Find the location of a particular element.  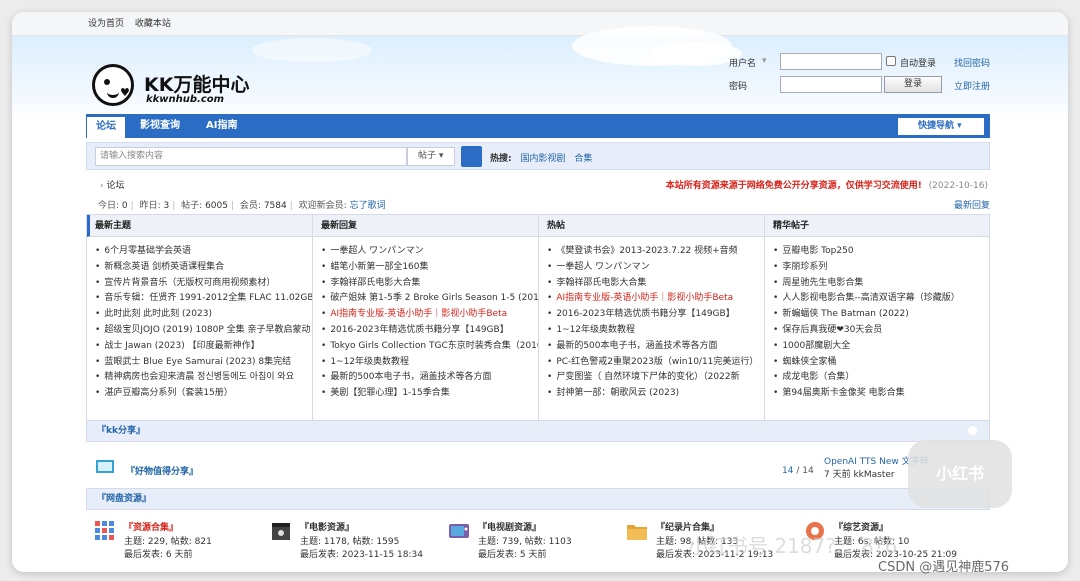

login-button: 登录 is located at coordinates (913, 84).